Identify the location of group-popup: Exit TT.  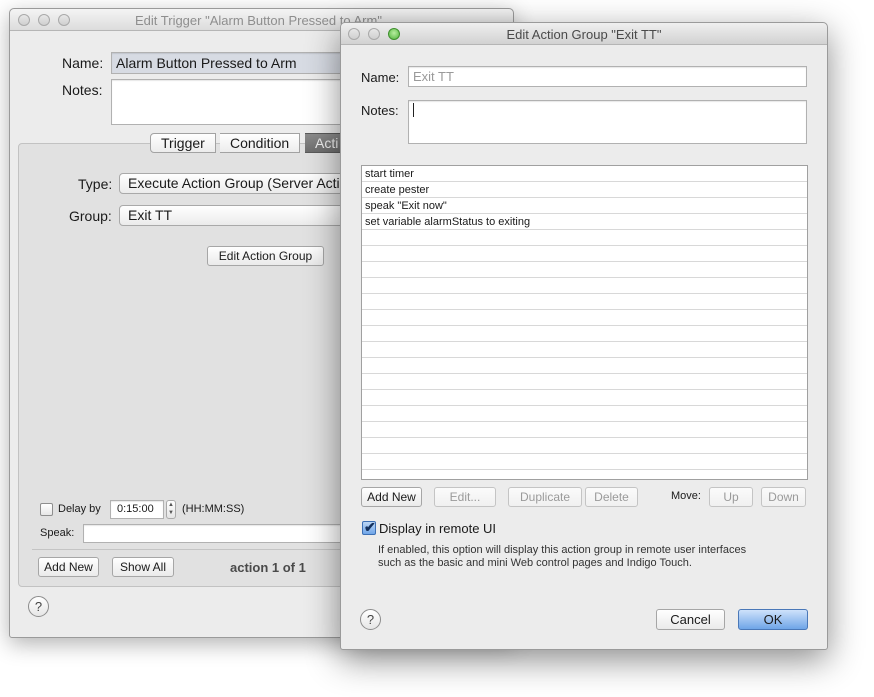
(239, 215).